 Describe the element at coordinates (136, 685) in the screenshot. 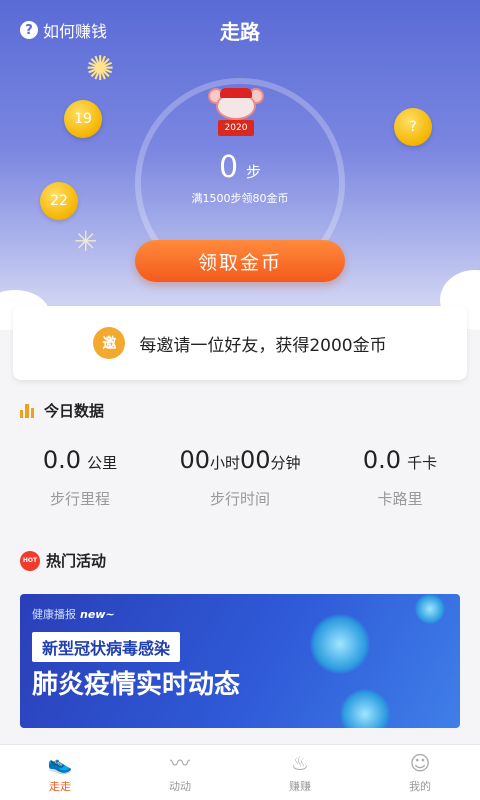

I see `banner-title: 肺炎疫情实时动态` at that location.